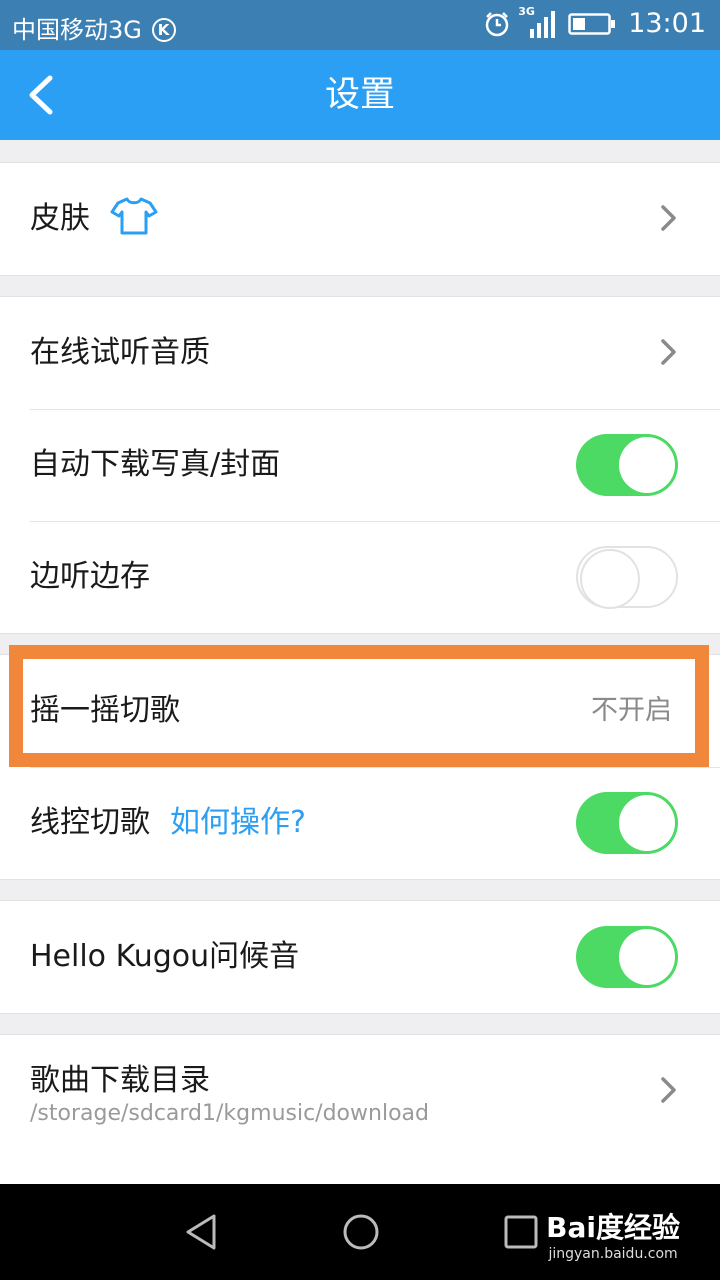 The height and width of the screenshot is (1280, 720). Describe the element at coordinates (238, 822) in the screenshot. I see `how-to-link: 如何操作?` at that location.